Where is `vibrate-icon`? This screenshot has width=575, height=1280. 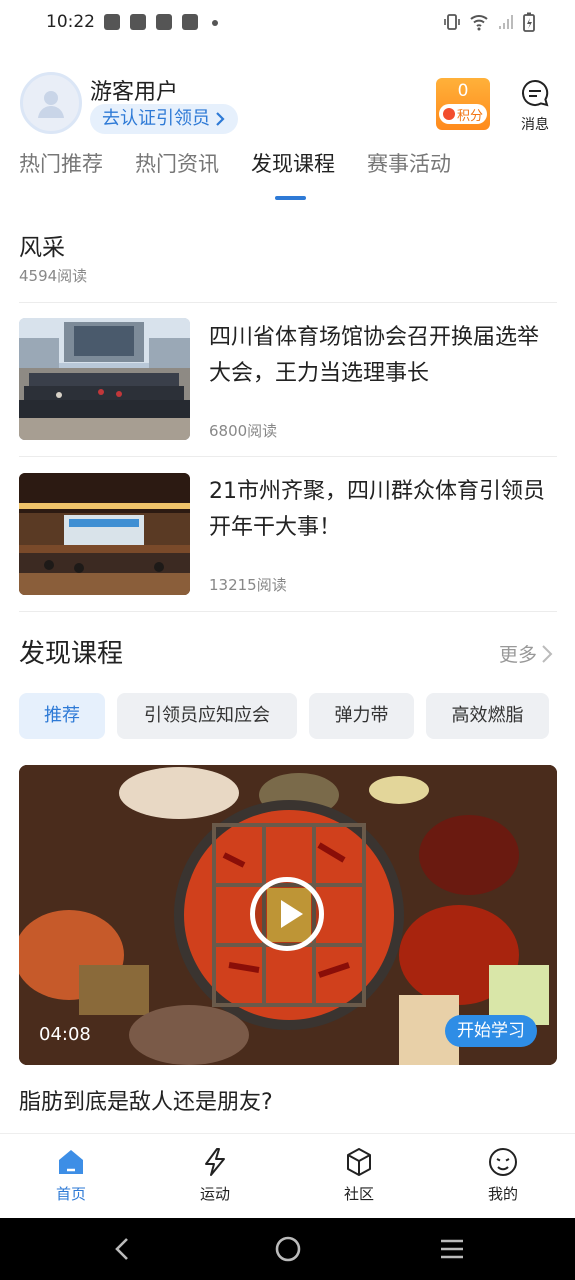 vibrate-icon is located at coordinates (452, 22).